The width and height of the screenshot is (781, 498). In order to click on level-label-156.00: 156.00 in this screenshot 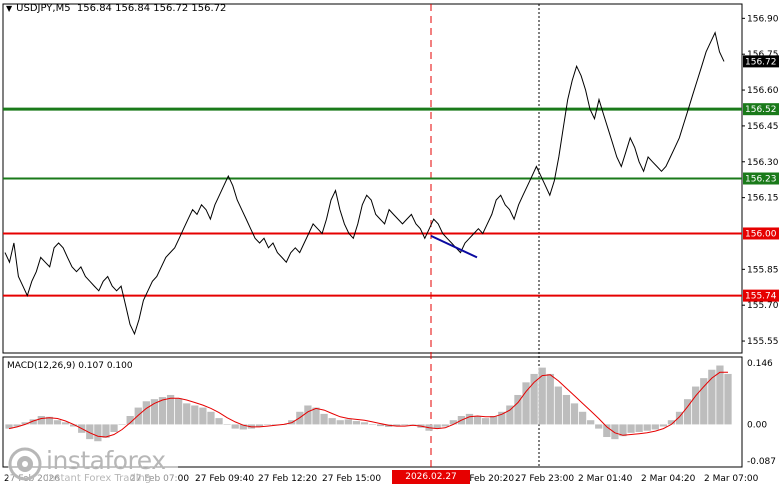, I will do `click(761, 234)`.